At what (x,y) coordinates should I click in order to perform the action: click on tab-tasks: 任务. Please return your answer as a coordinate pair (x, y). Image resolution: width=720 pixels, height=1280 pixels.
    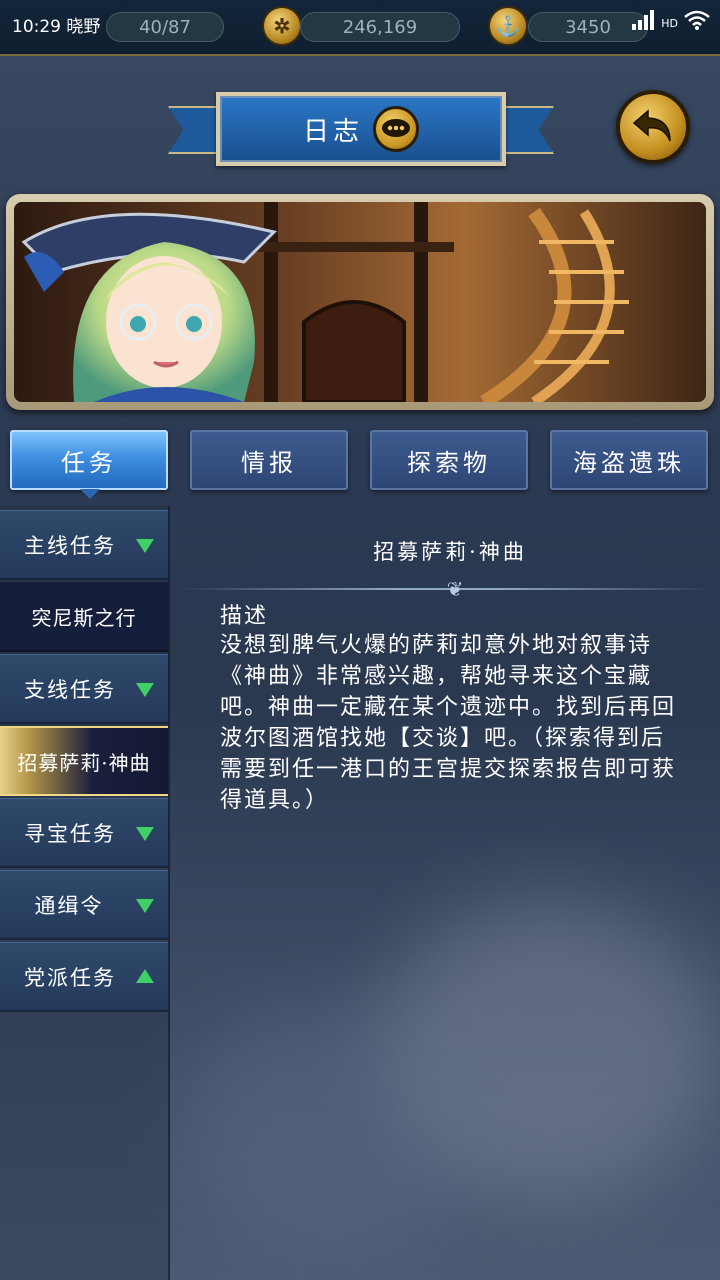
    Looking at the image, I should click on (89, 460).